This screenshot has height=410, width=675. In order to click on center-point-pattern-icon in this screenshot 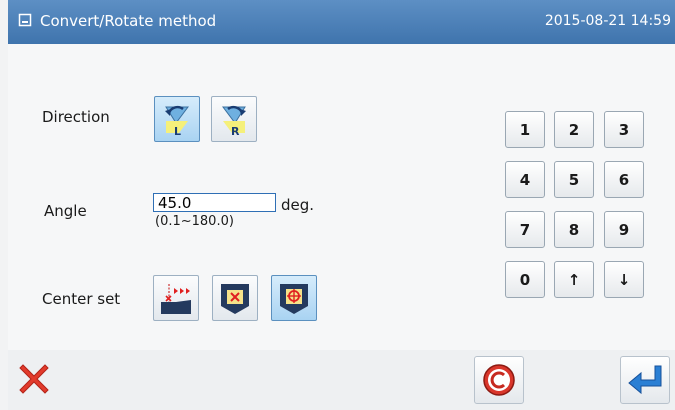, I will do `click(176, 299)`.